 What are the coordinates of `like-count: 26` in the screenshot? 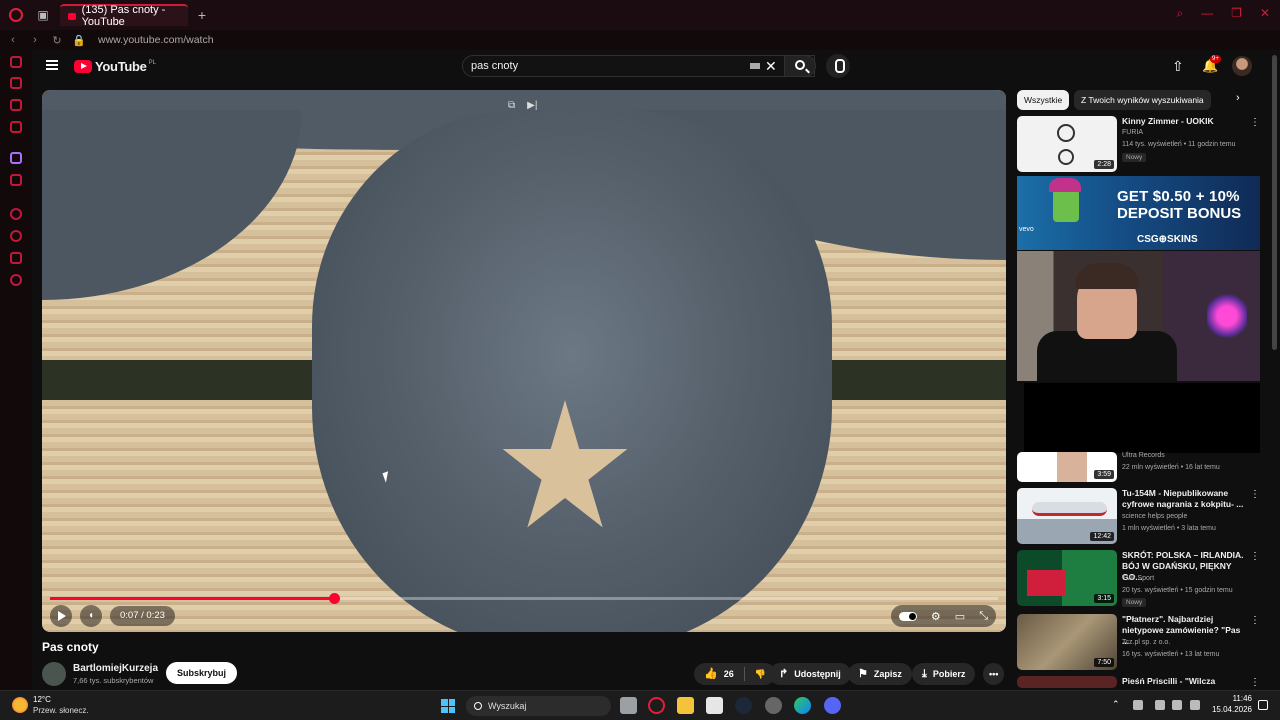 It's located at (729, 674).